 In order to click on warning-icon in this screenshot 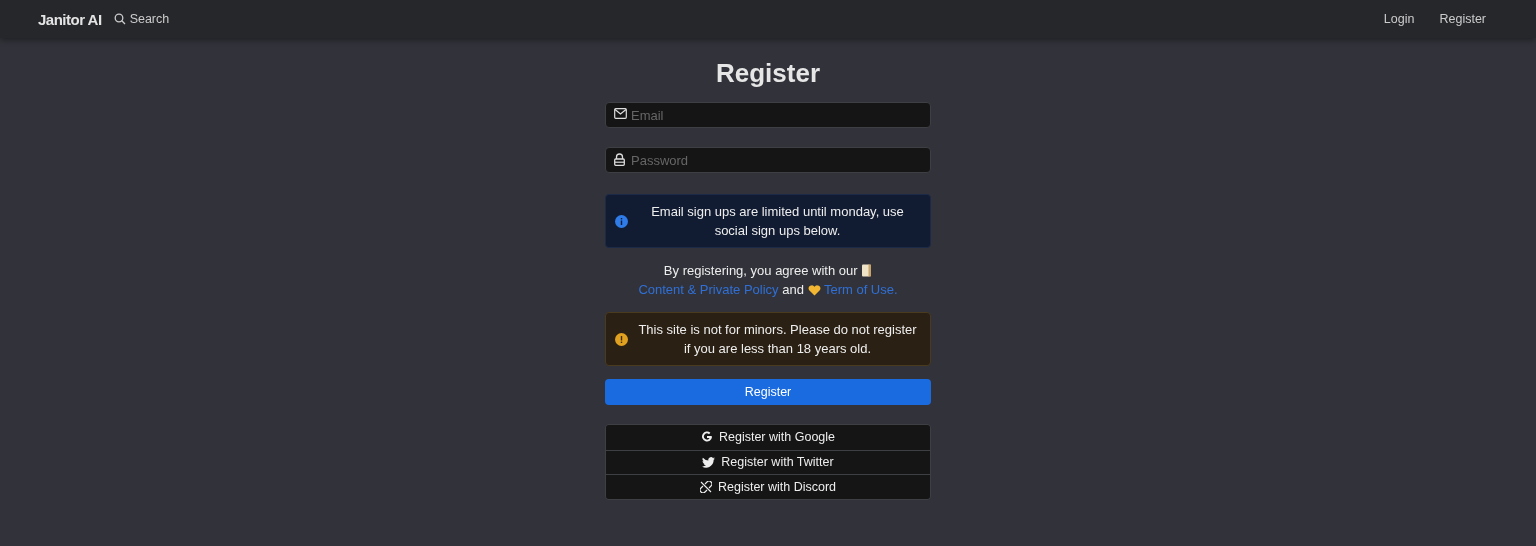, I will do `click(621, 339)`.